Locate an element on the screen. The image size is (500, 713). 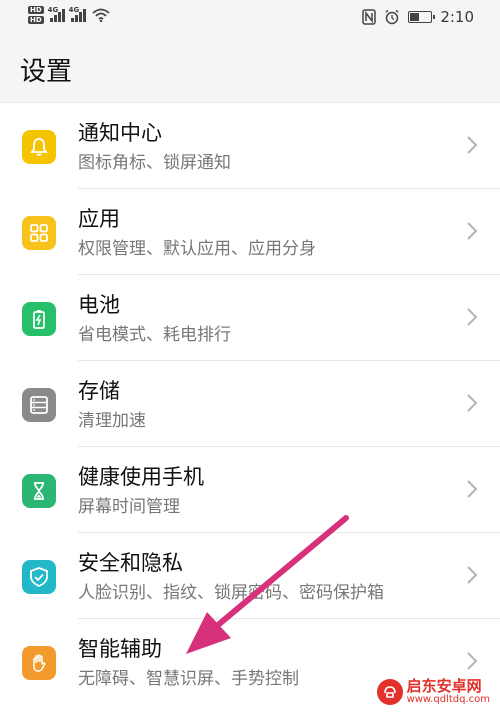
item-subtitle: 人脸识别、指纹、锁屏密码、密码保护箱 is located at coordinates (231, 593).